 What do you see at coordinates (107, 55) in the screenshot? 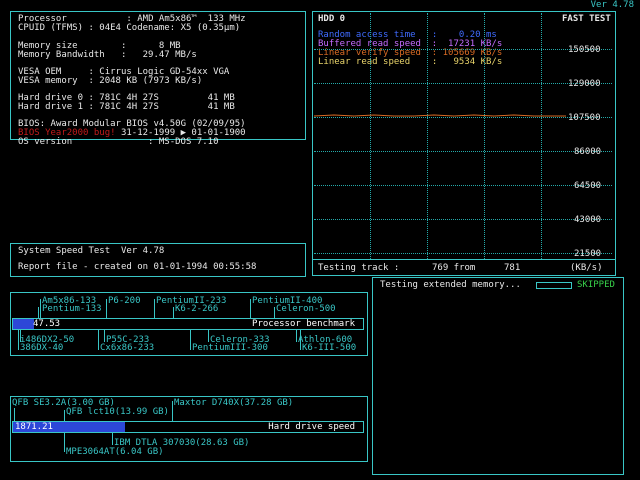
I see `memory-bandwidth-line: Memory Bandwidth : 29.47 MB/s` at bounding box center [107, 55].